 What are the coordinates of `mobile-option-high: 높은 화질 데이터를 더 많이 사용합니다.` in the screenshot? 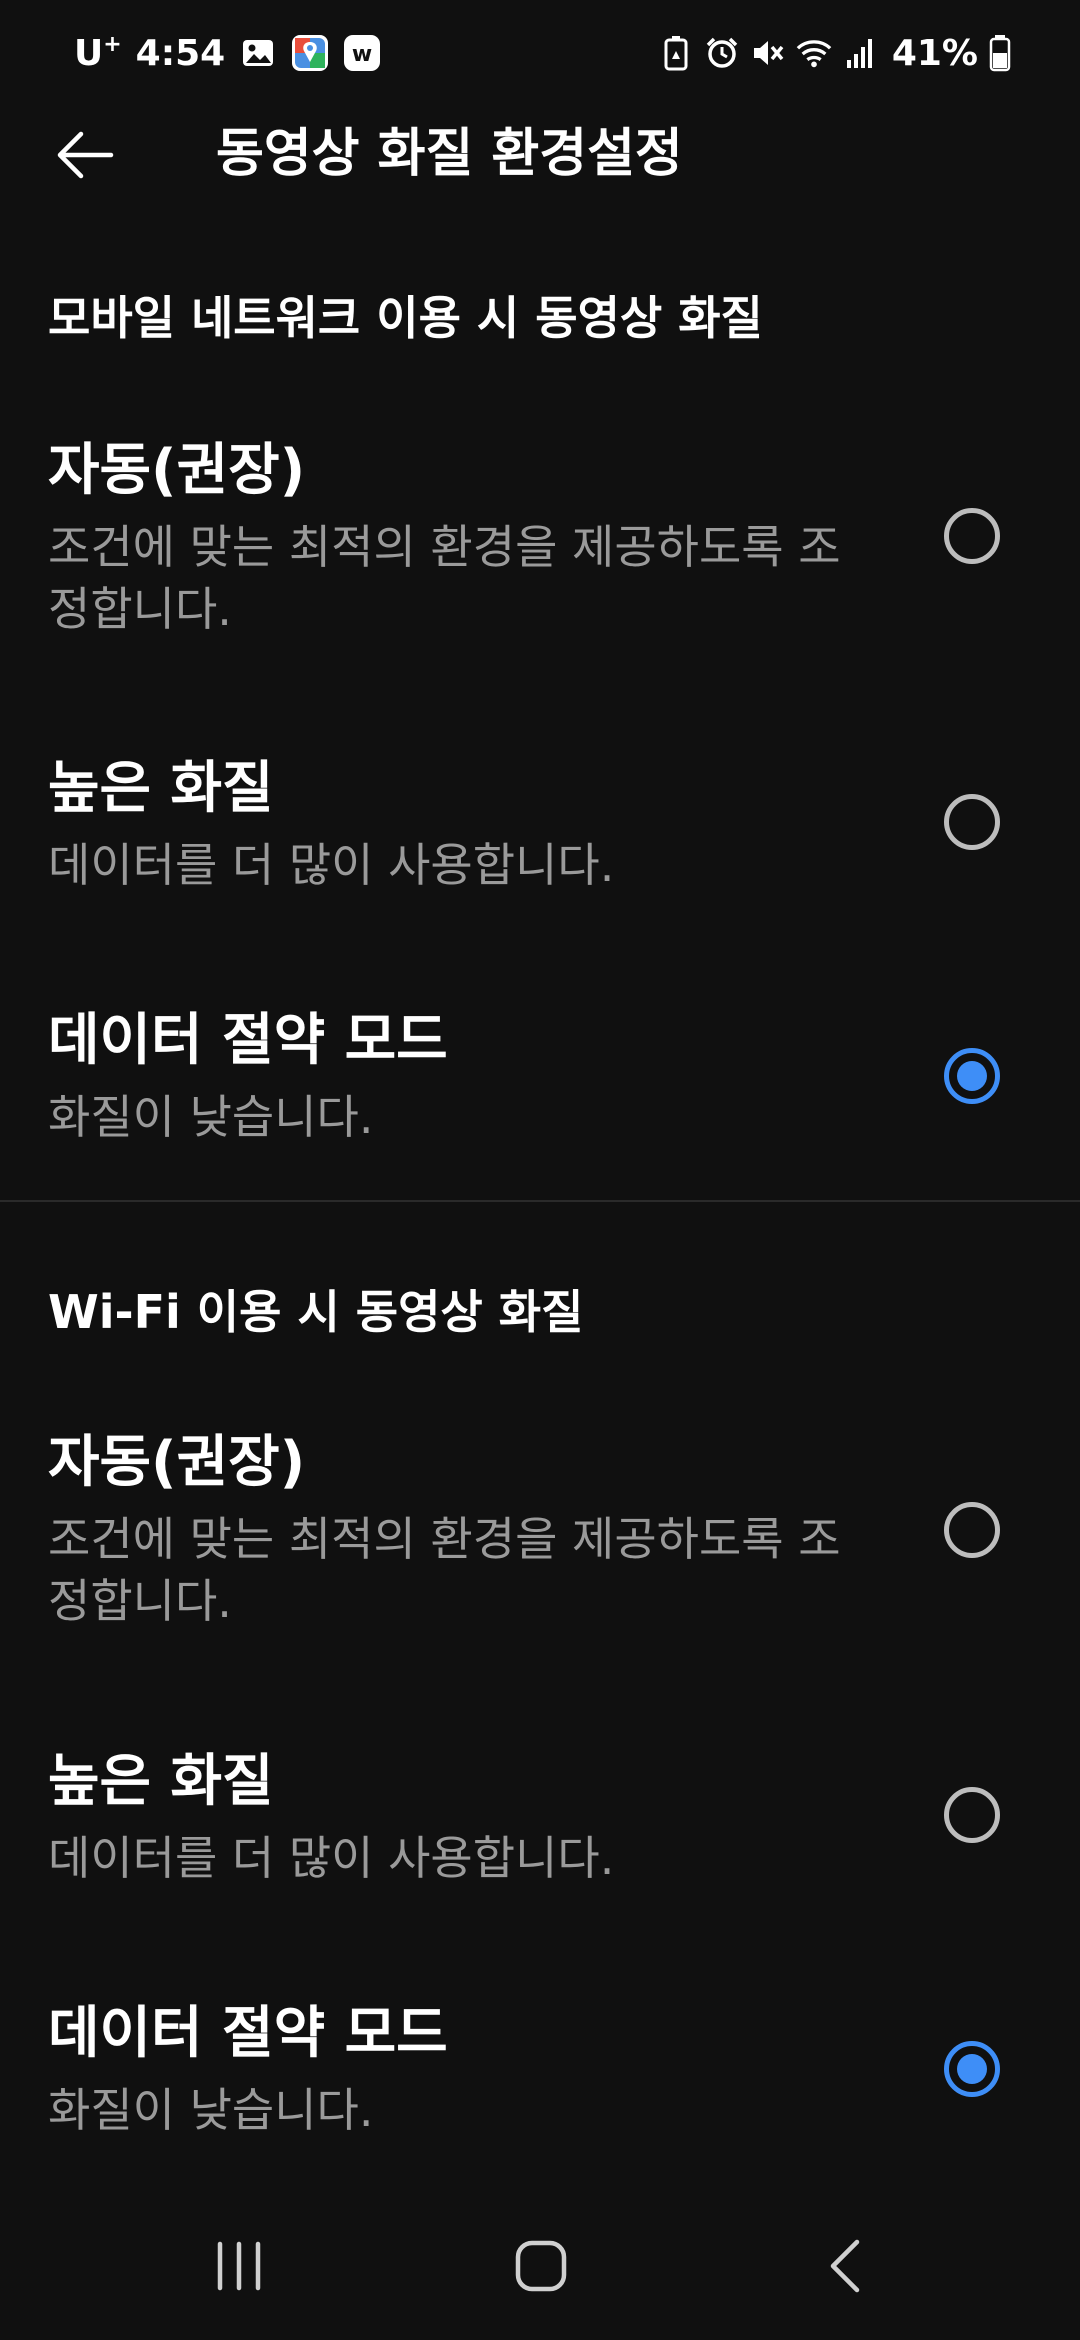 It's located at (540, 829).